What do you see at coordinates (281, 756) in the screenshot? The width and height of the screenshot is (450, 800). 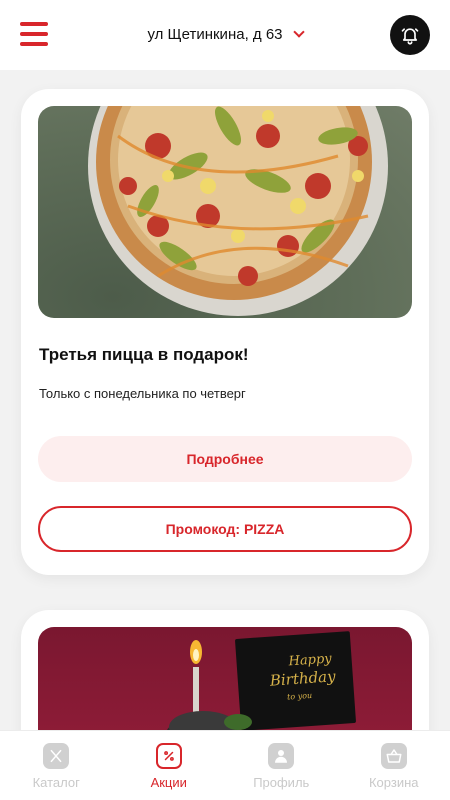 I see `profile-icon` at bounding box center [281, 756].